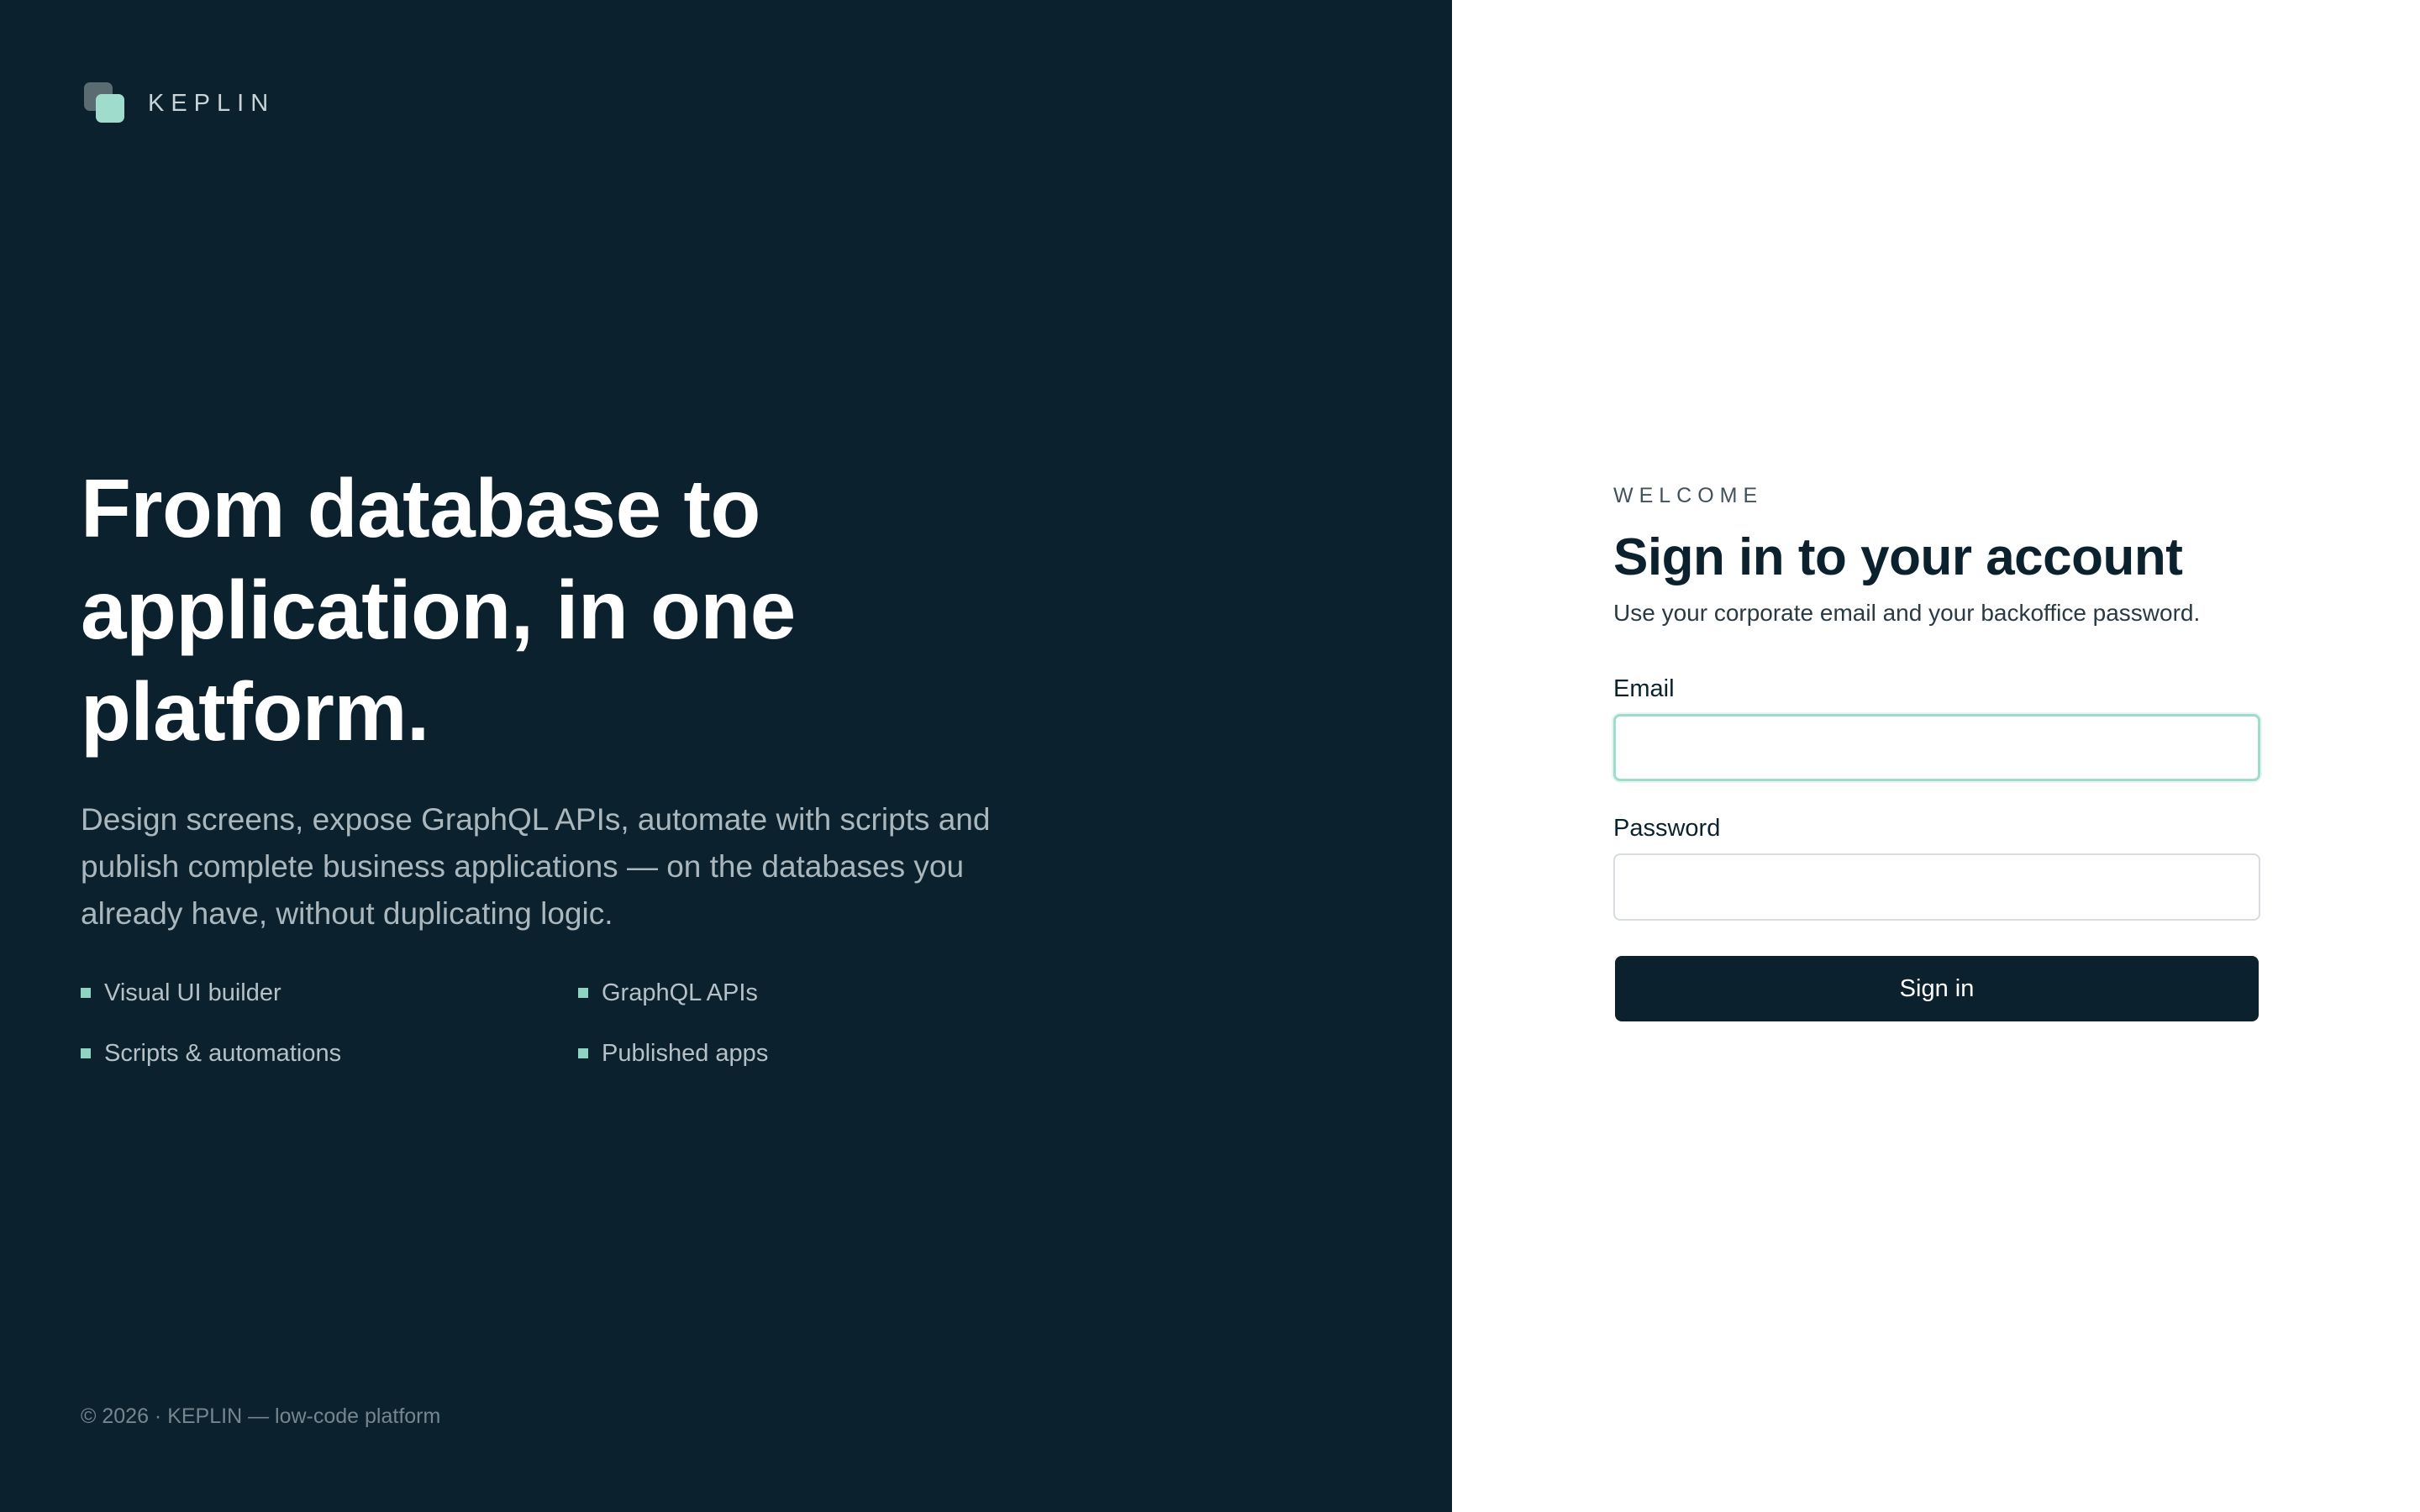 Image resolution: width=2420 pixels, height=1512 pixels. I want to click on feature-item: GraphQL APIs, so click(746, 993).